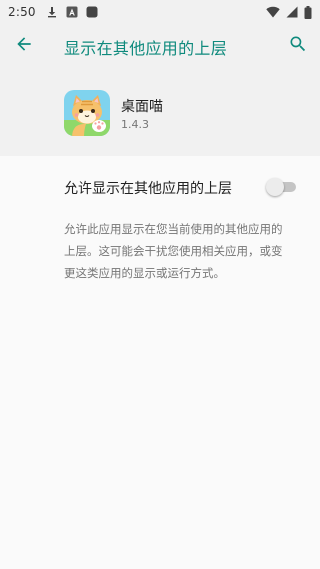 The height and width of the screenshot is (569, 320). I want to click on notification-icons, so click(72, 12).